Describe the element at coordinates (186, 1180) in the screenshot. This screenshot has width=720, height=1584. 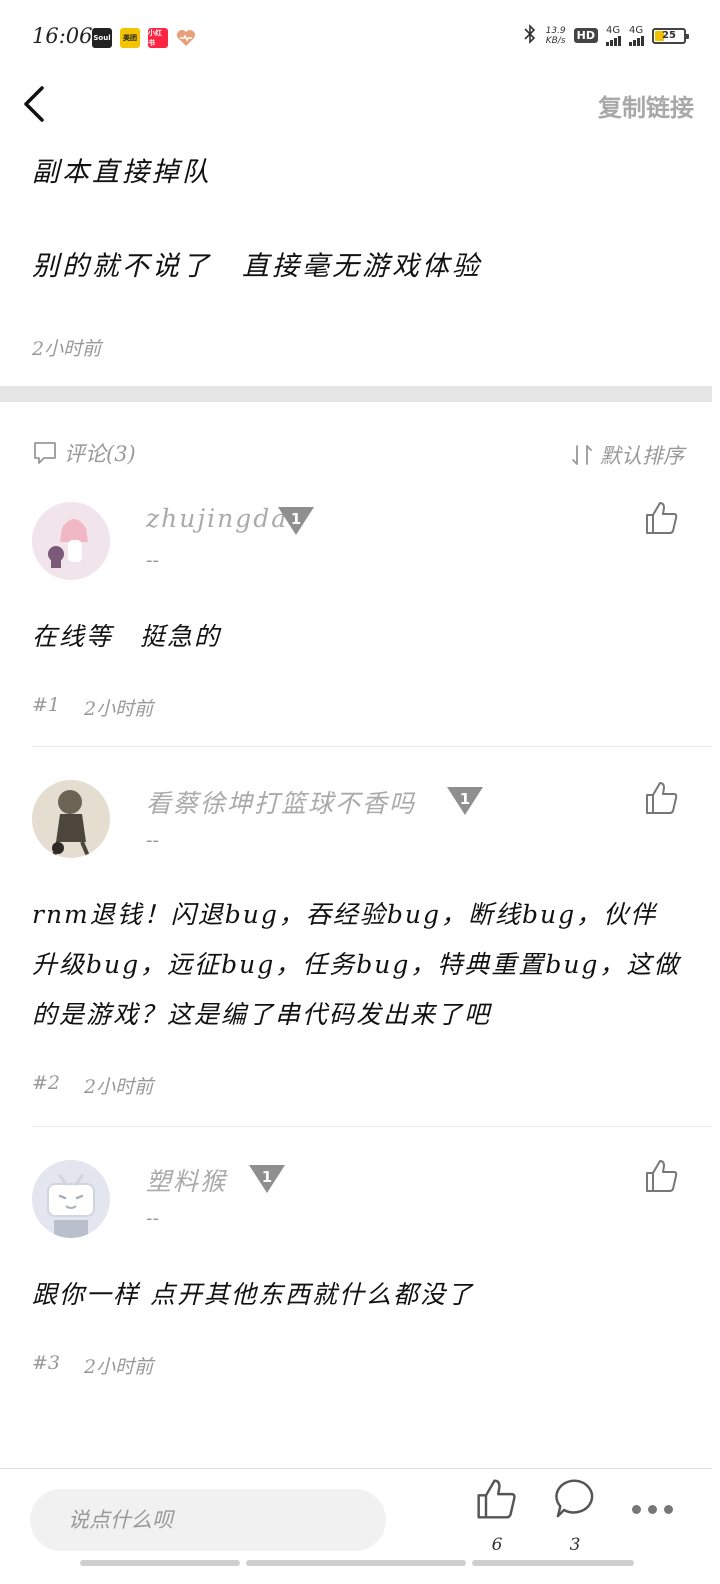
I see `comment-username: 塑料猴` at that location.